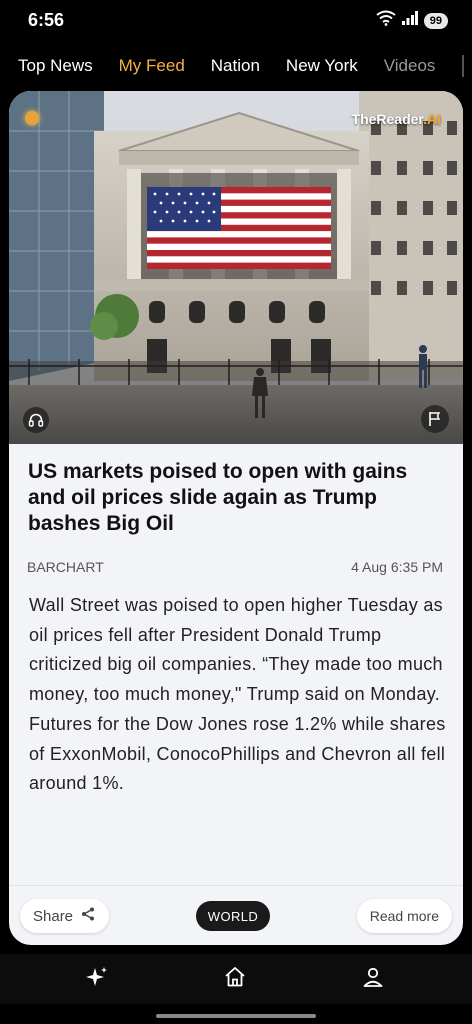 This screenshot has height=1024, width=472. I want to click on light-glare, so click(32, 118).